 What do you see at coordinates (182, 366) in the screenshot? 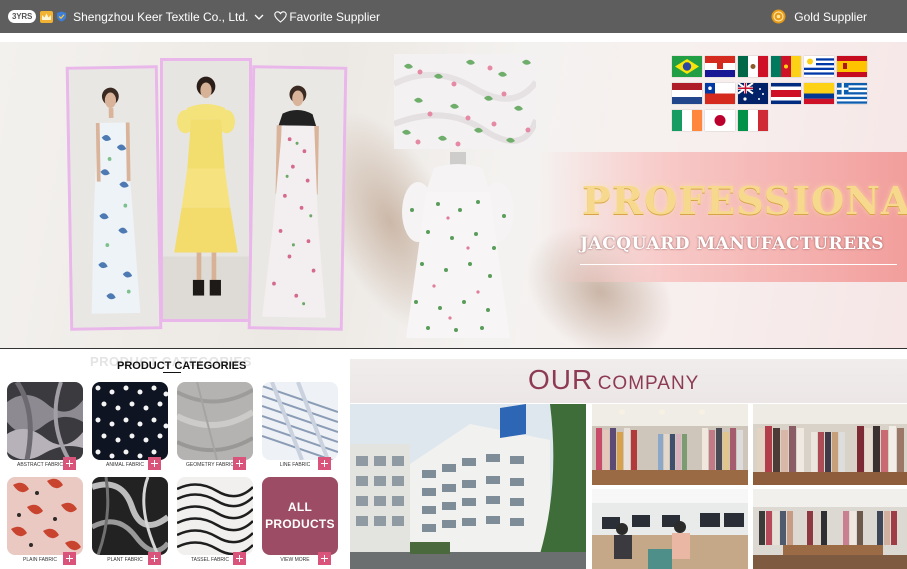
I see `categories-heading: PRODUCT CATEGORIES` at bounding box center [182, 366].